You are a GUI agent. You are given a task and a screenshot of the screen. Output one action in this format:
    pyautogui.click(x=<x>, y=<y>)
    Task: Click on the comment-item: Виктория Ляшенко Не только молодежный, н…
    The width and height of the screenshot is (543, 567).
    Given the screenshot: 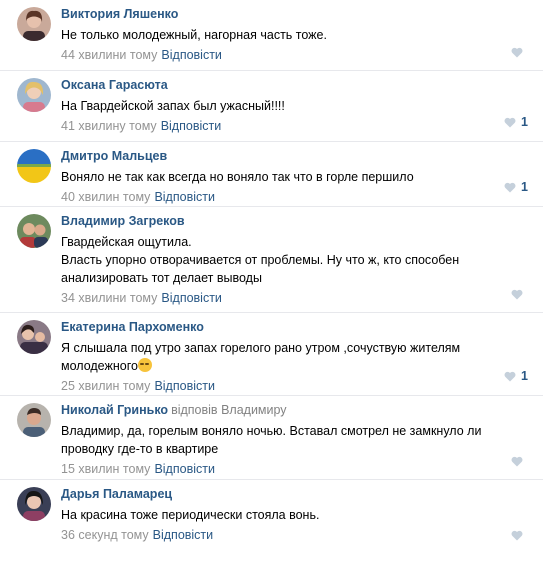 What is the action you would take?
    pyautogui.click(x=271, y=35)
    